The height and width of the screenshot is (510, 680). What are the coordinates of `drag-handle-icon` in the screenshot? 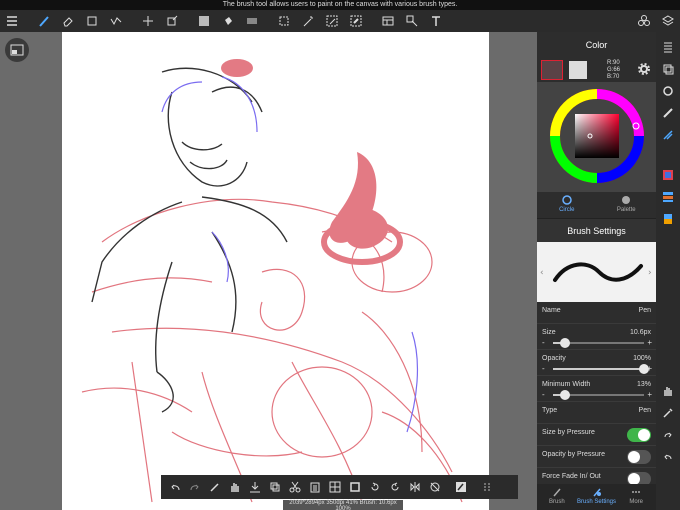 It's located at (487, 487).